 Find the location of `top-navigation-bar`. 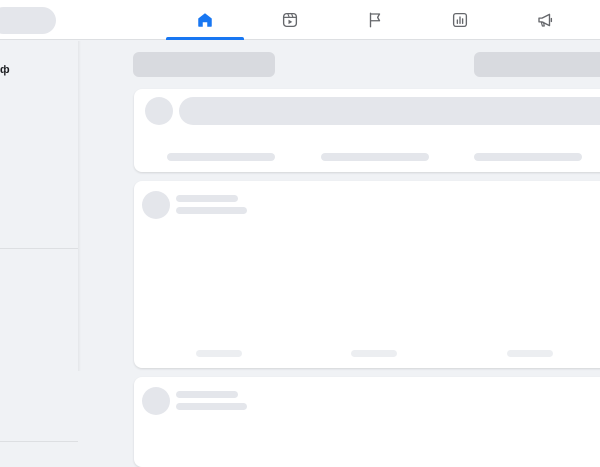

top-navigation-bar is located at coordinates (300, 20).